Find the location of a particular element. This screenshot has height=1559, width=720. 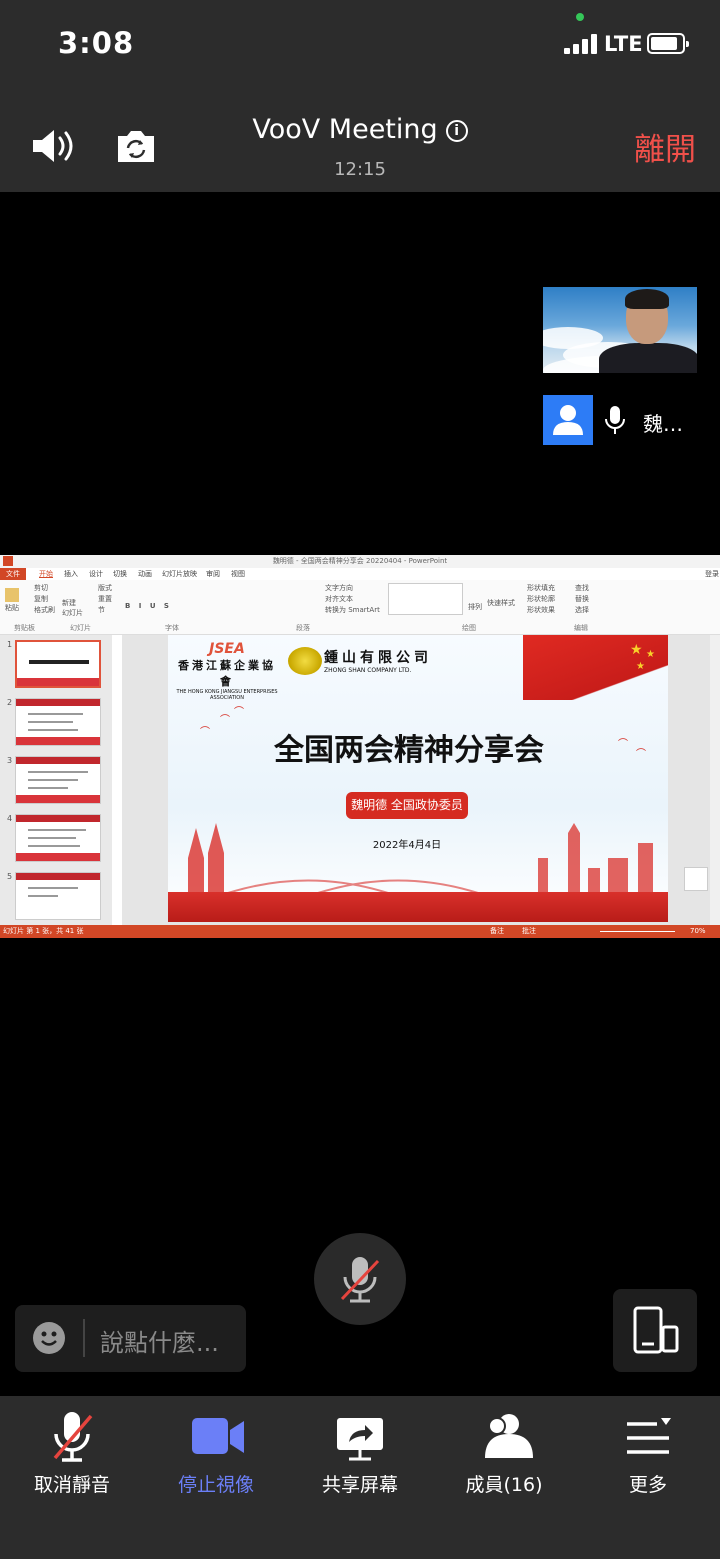

more-label: 更多 is located at coordinates (647, 1485).